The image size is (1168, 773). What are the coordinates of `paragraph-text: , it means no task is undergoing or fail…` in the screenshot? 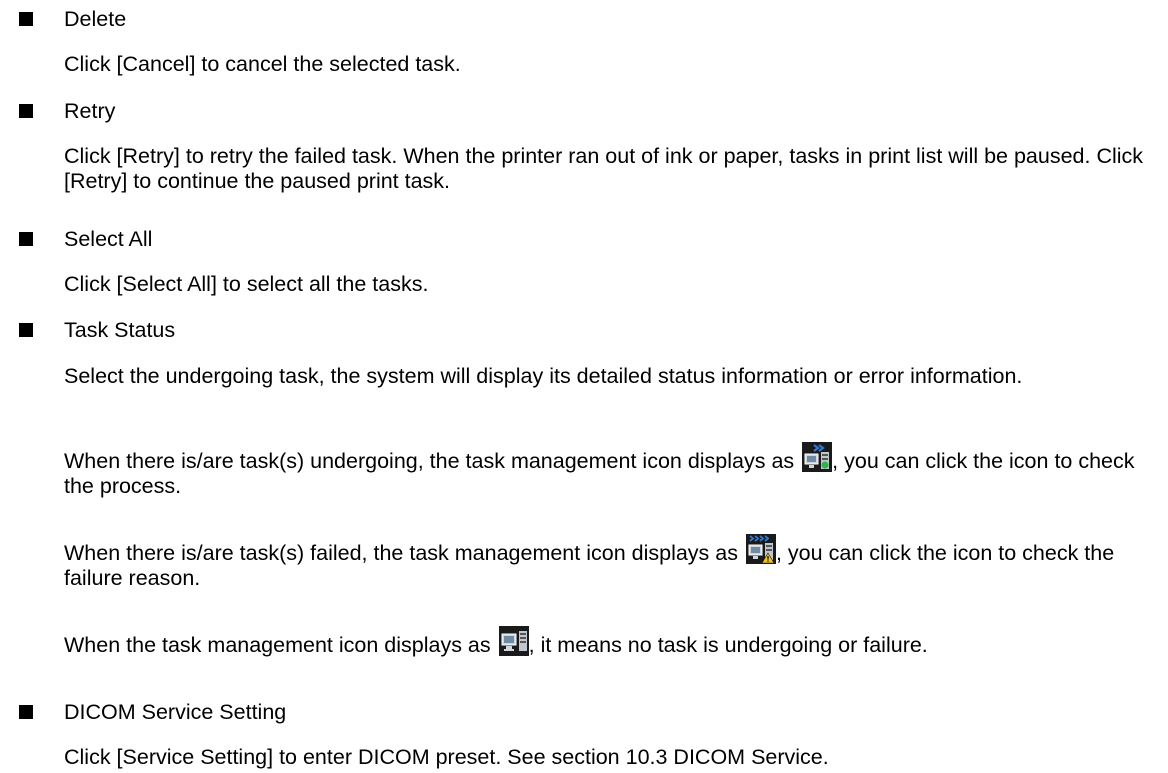 It's located at (728, 645).